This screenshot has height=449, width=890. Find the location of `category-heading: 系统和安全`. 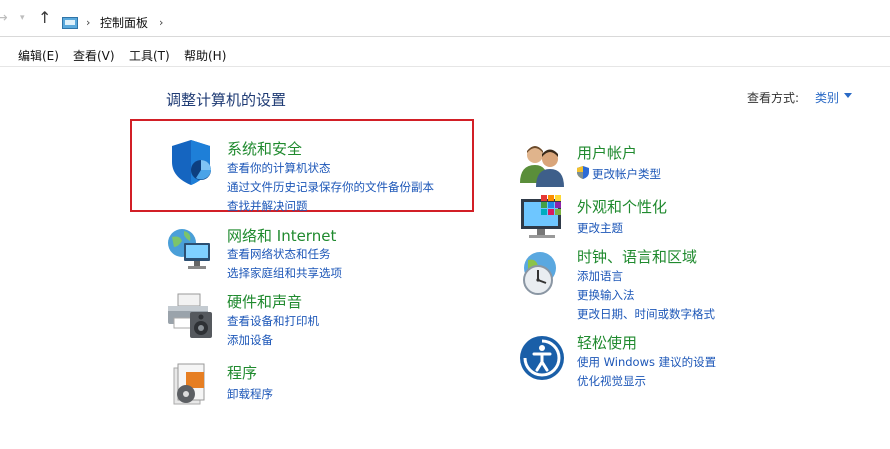

category-heading: 系统和安全 is located at coordinates (264, 148).